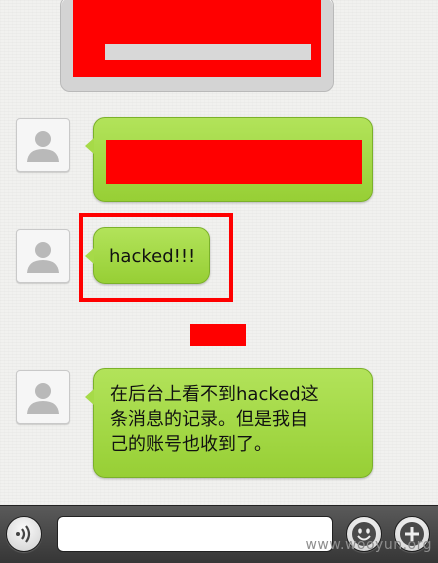  What do you see at coordinates (156, 257) in the screenshot?
I see `highlight-box` at bounding box center [156, 257].